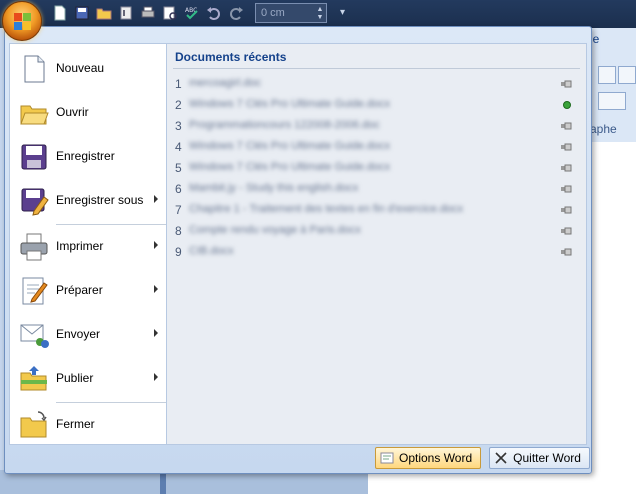  Describe the element at coordinates (82, 13) in the screenshot. I see `save-icon` at that location.